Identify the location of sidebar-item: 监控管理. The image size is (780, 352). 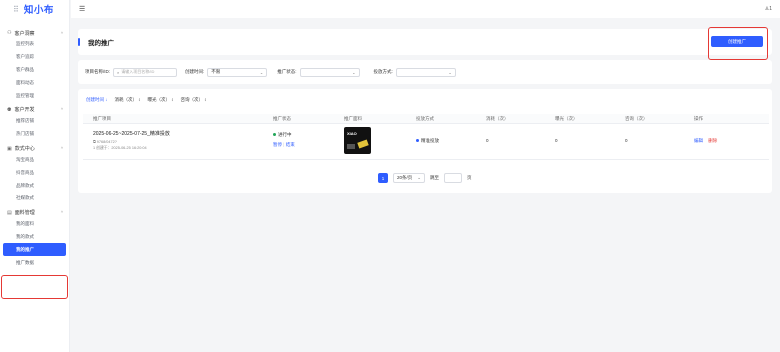
(34, 95).